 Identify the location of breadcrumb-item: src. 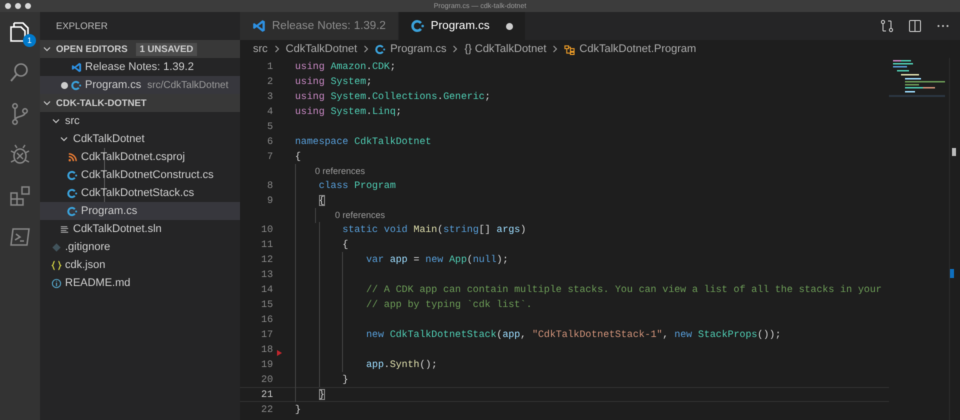
(260, 49).